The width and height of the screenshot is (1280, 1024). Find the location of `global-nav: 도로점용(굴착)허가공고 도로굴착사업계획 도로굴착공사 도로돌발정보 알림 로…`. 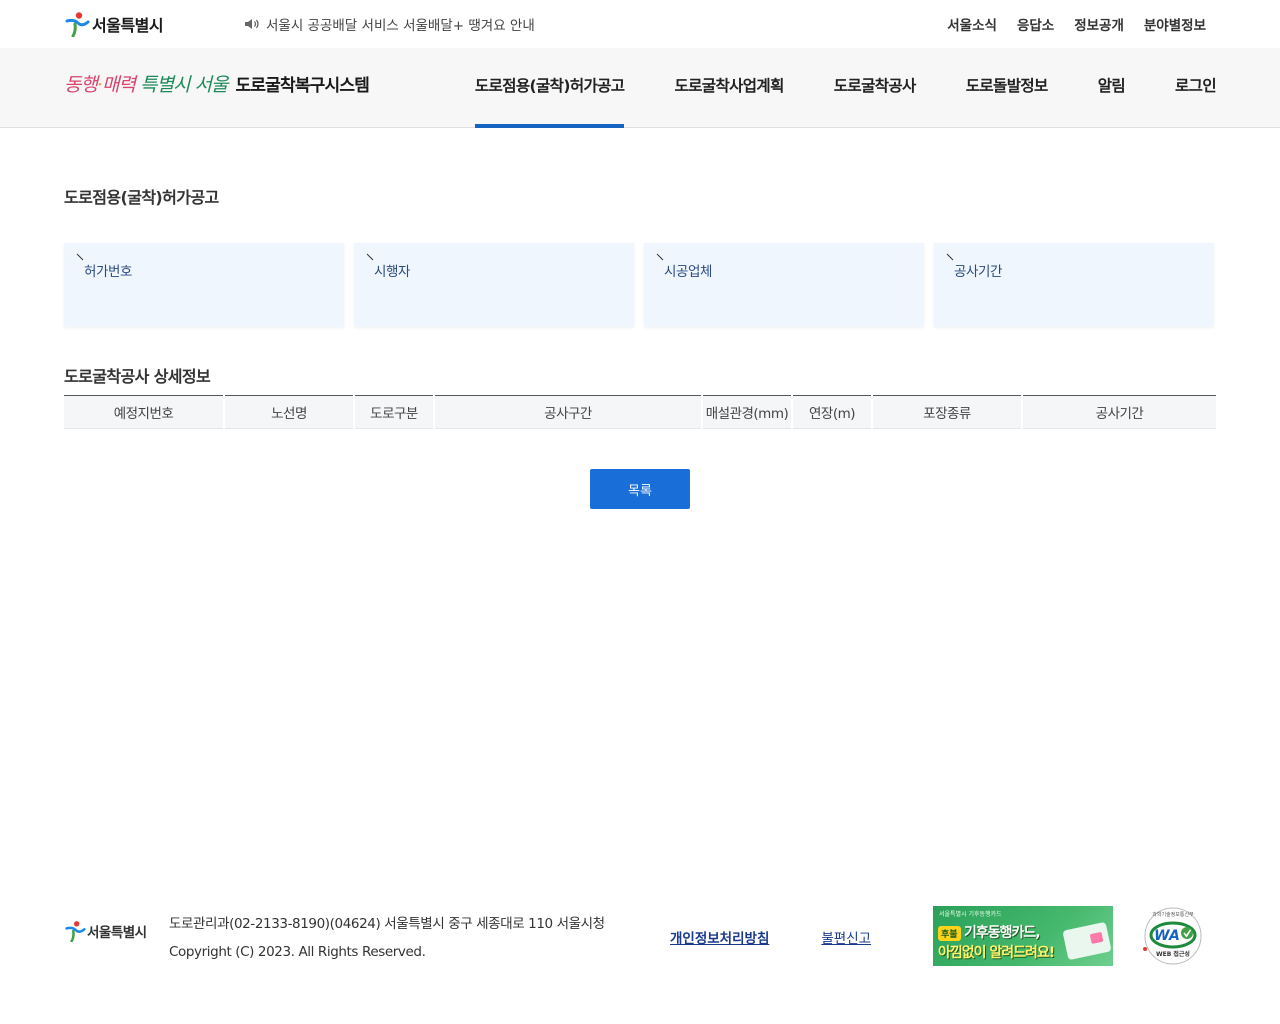

global-nav: 도로점용(굴착)허가공고 도로굴착사업계획 도로굴착공사 도로돌발정보 알림 로… is located at coordinates (821, 88).